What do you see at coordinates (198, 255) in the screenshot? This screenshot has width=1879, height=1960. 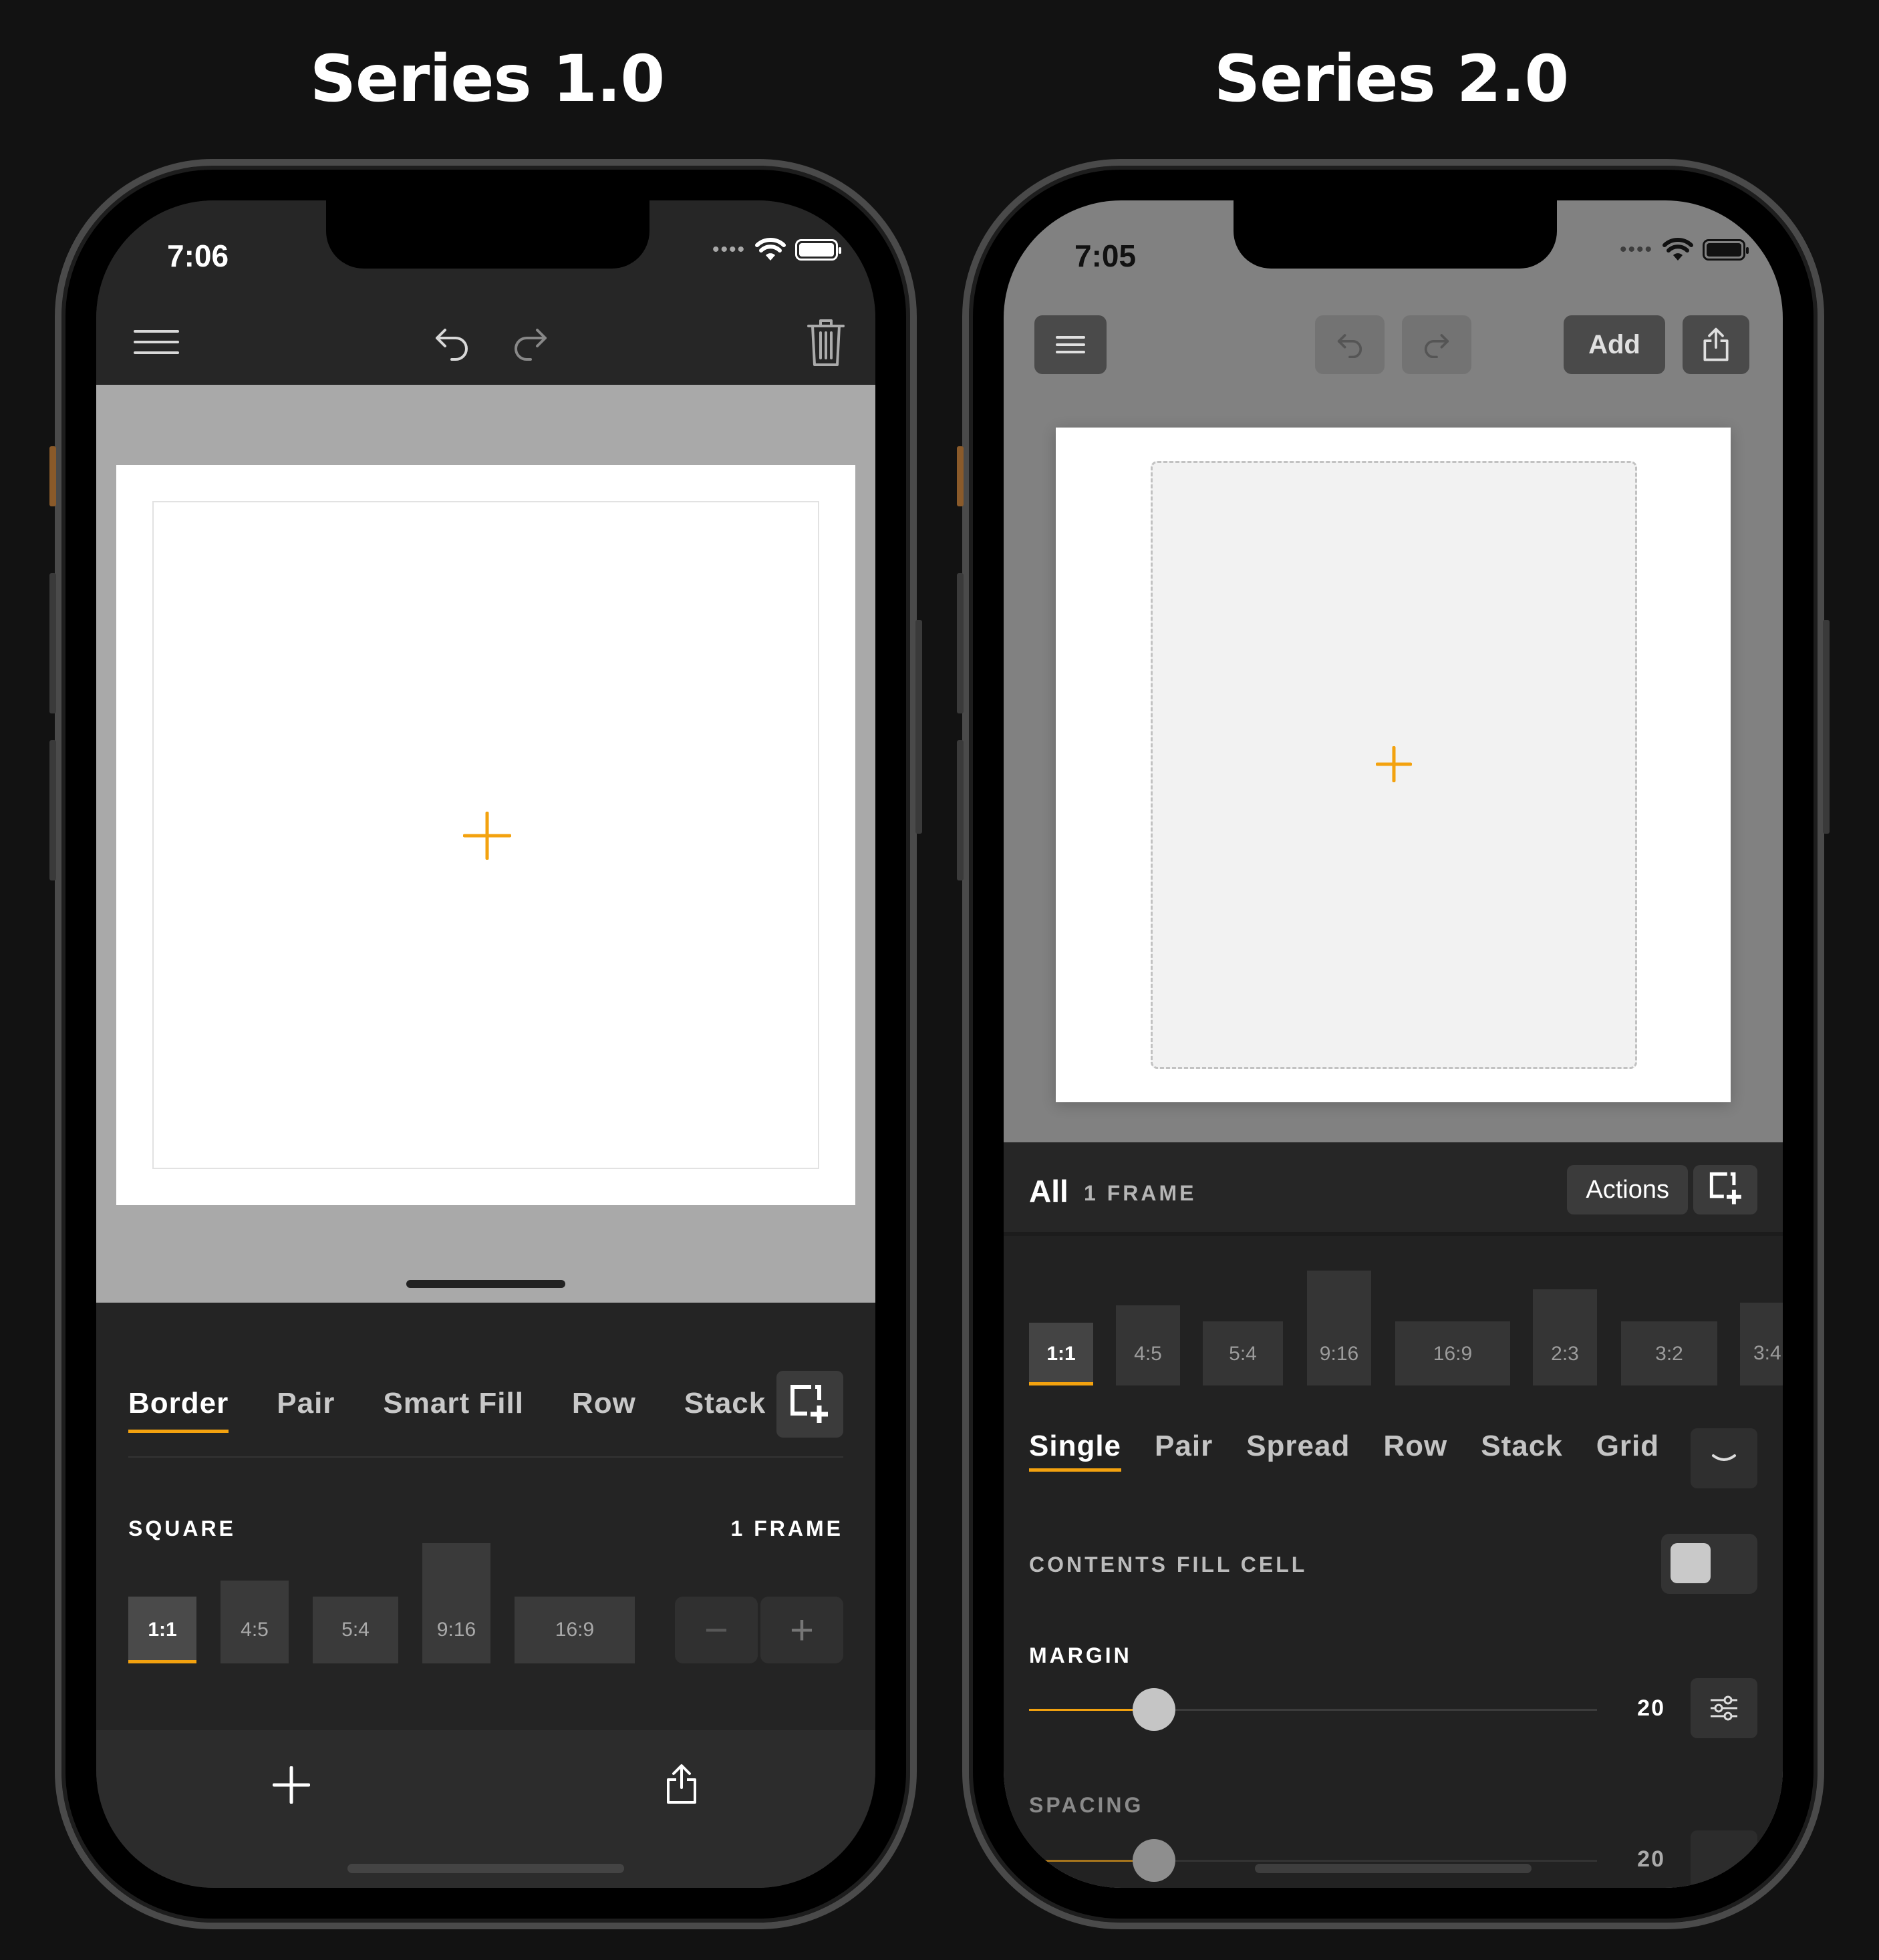 I see `status-time: 7:06` at bounding box center [198, 255].